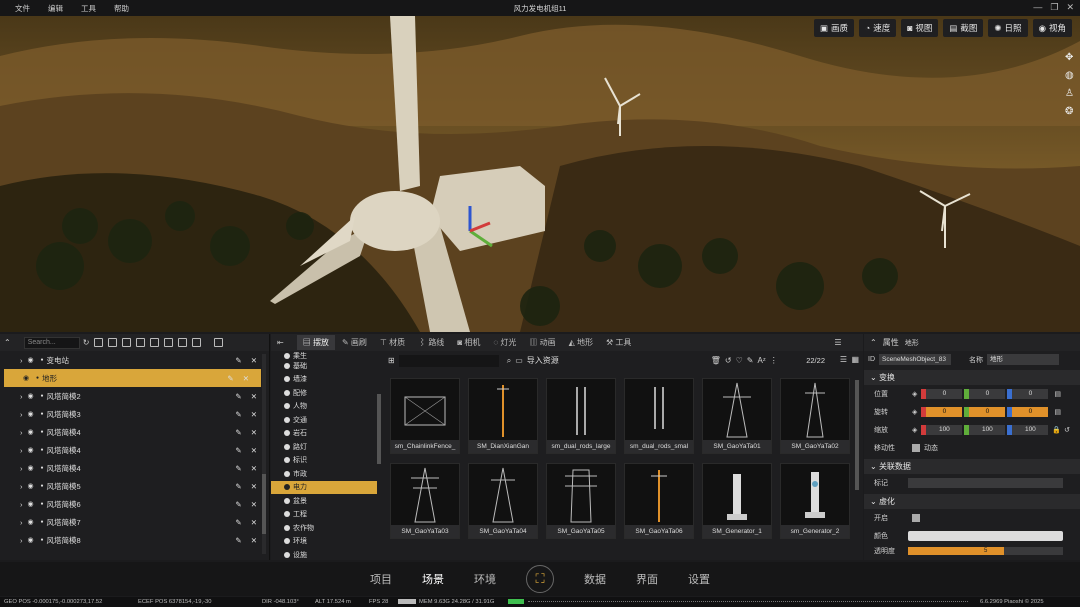  What do you see at coordinates (379, 429) in the screenshot?
I see `category-scrollbar` at bounding box center [379, 429].